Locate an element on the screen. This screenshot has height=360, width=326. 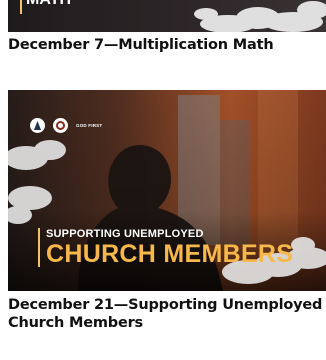
video-title-link: December 7—Multiplication Math is located at coordinates (141, 45).